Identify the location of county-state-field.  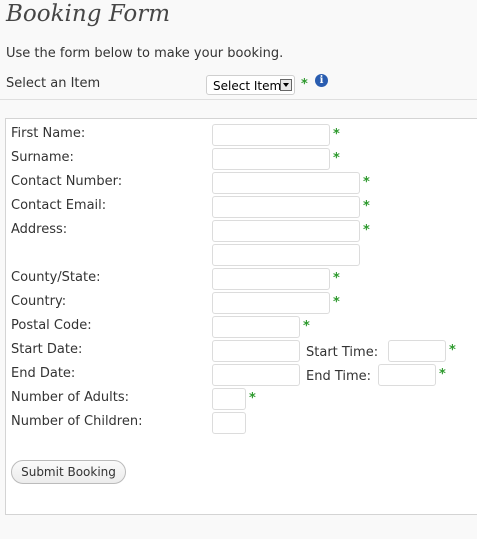
(271, 279).